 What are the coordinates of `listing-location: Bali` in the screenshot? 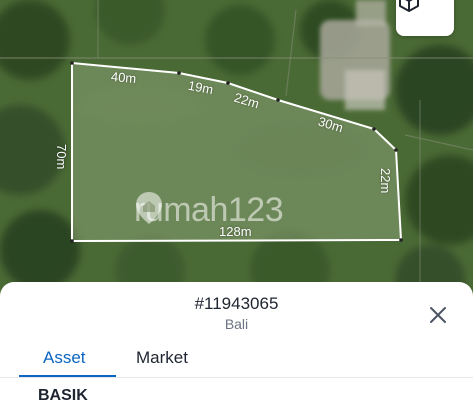 It's located at (236, 324).